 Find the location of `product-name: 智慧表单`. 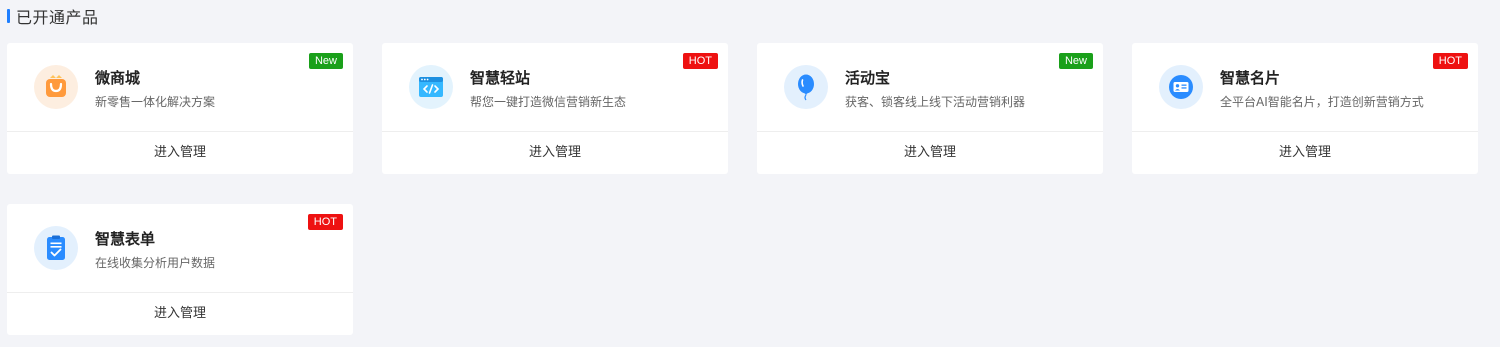

product-name: 智慧表单 is located at coordinates (125, 239).